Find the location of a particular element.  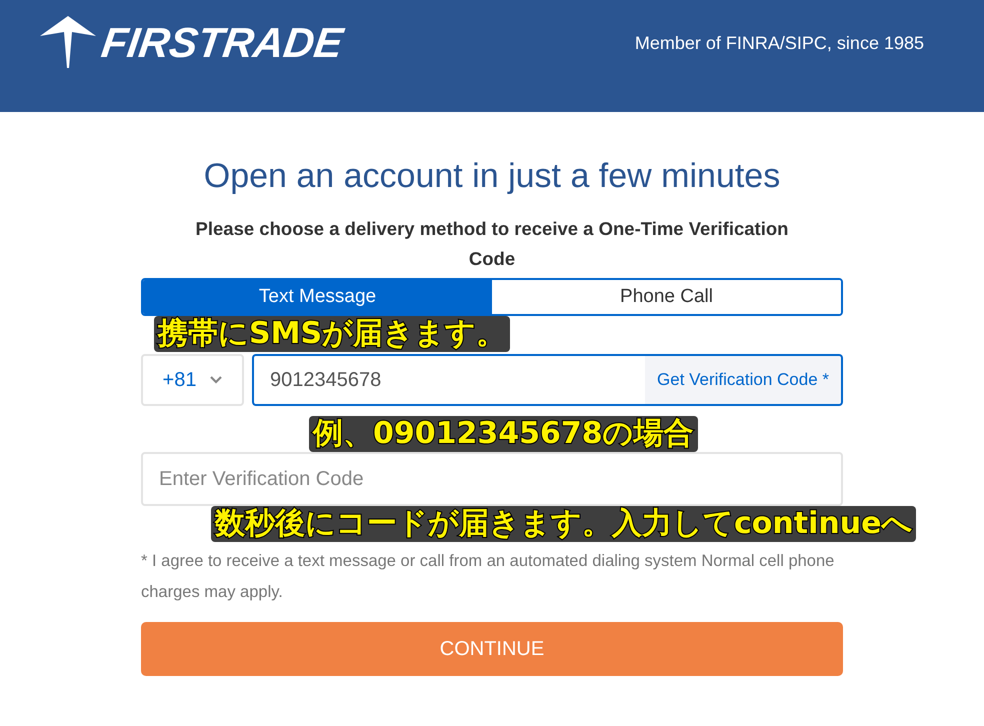

annotation-caption: 例、09012345678の場合 is located at coordinates (503, 434).